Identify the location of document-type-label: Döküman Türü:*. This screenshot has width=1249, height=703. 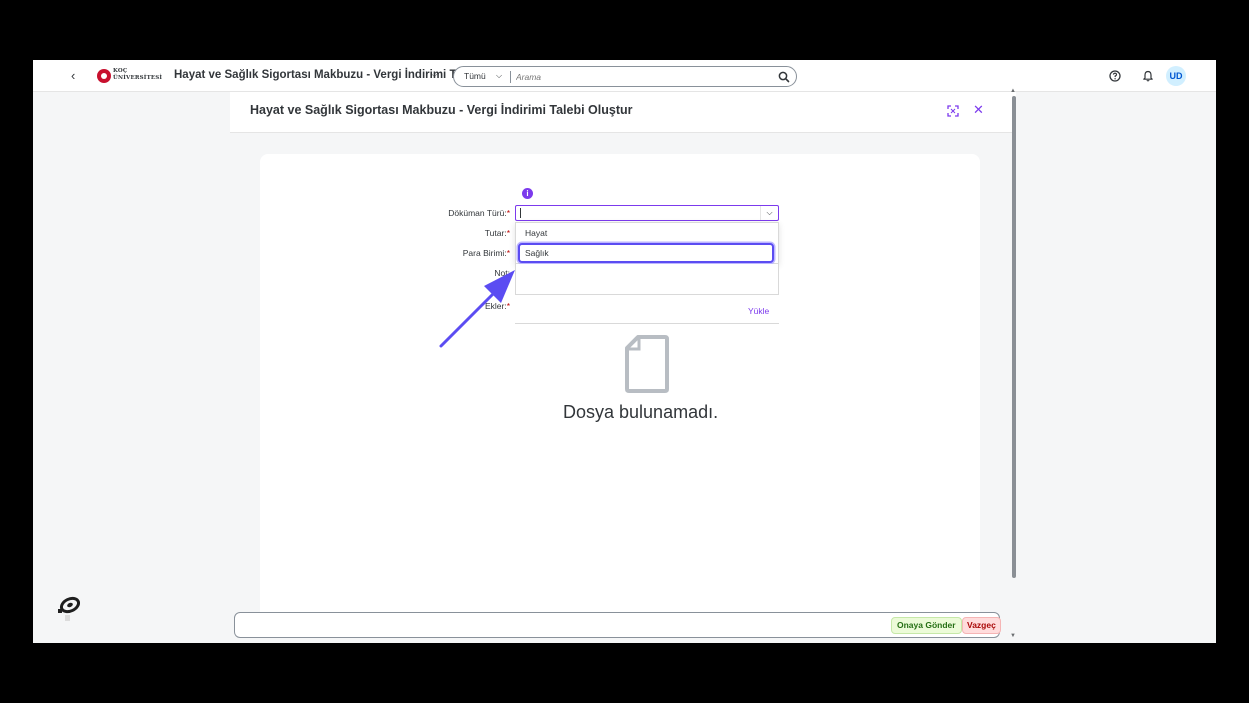
(479, 213).